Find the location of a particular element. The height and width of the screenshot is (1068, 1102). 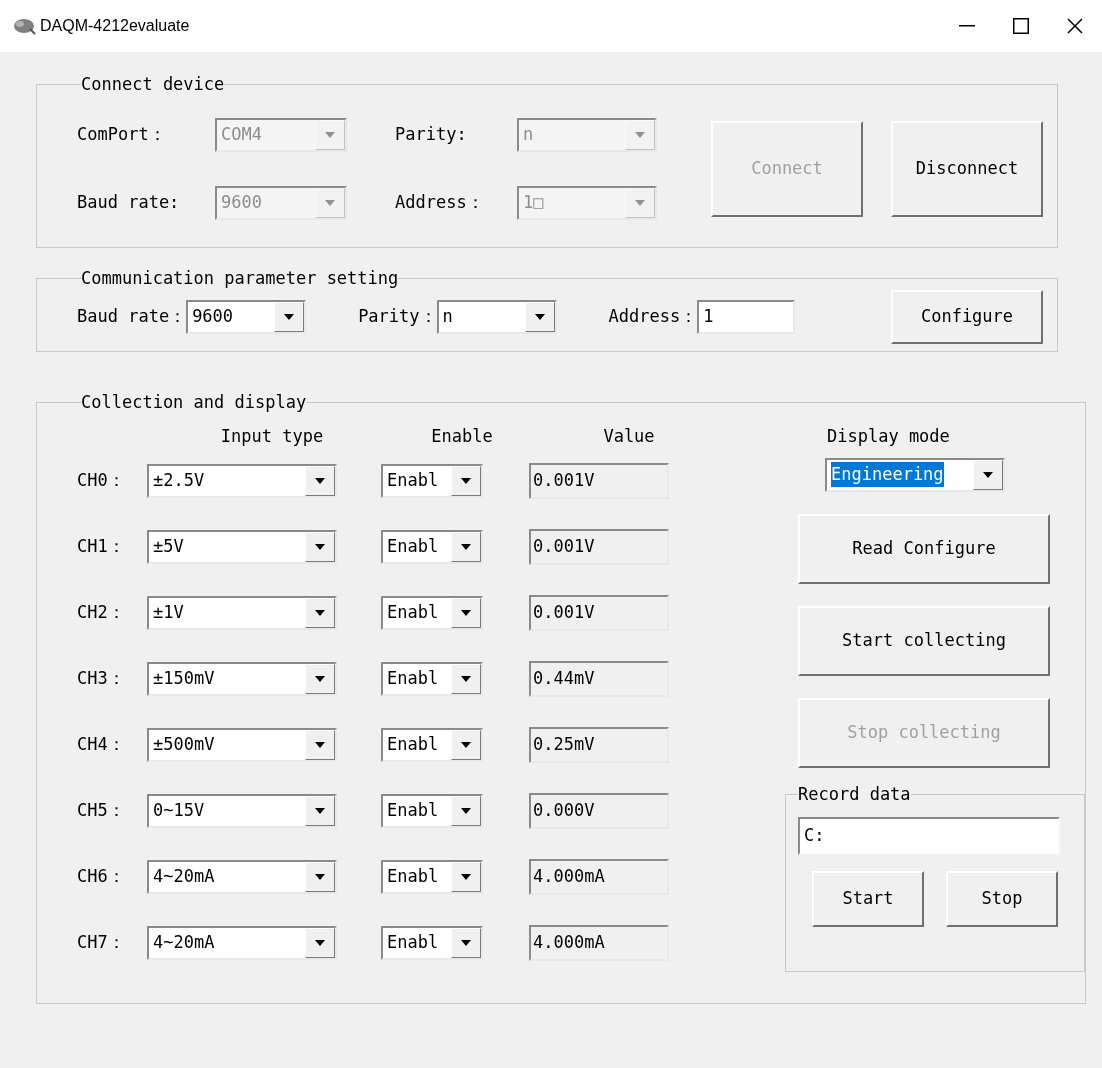

group-title: Record data is located at coordinates (854, 794).